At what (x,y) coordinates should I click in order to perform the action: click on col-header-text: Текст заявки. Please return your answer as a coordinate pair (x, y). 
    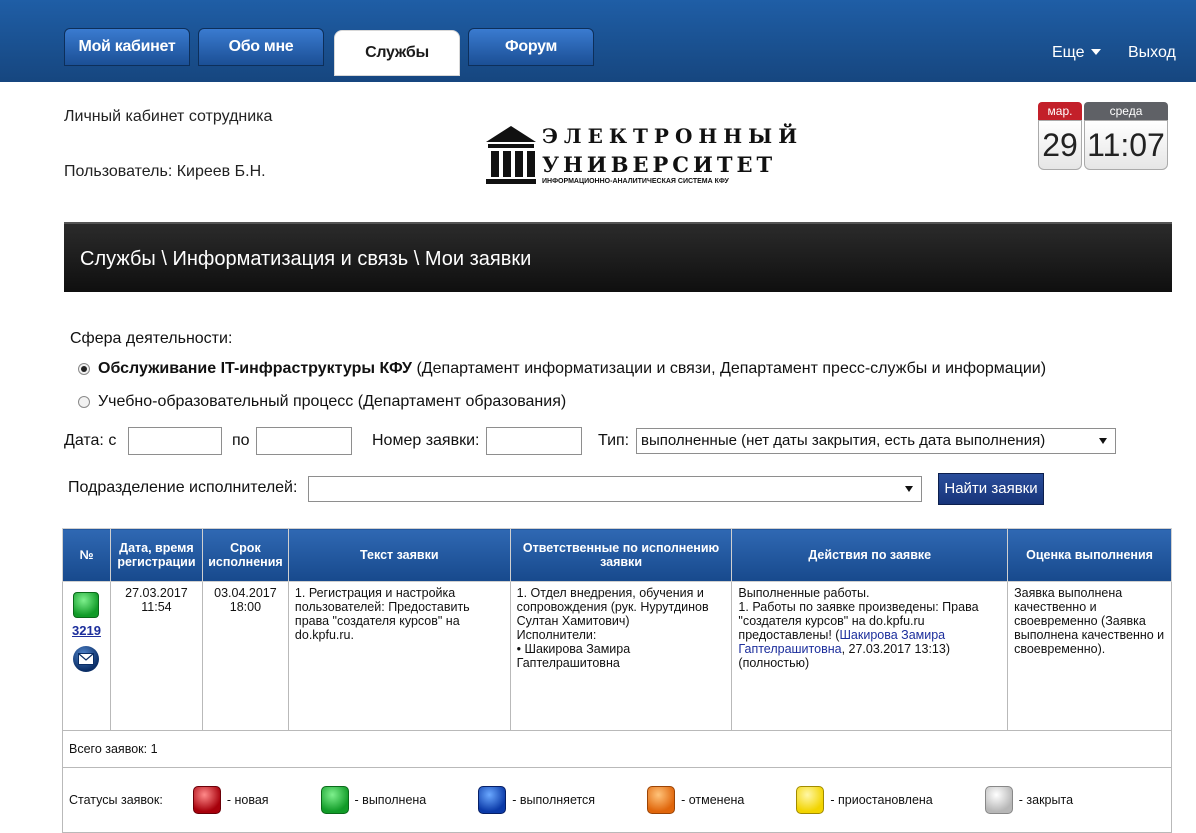
    Looking at the image, I should click on (399, 555).